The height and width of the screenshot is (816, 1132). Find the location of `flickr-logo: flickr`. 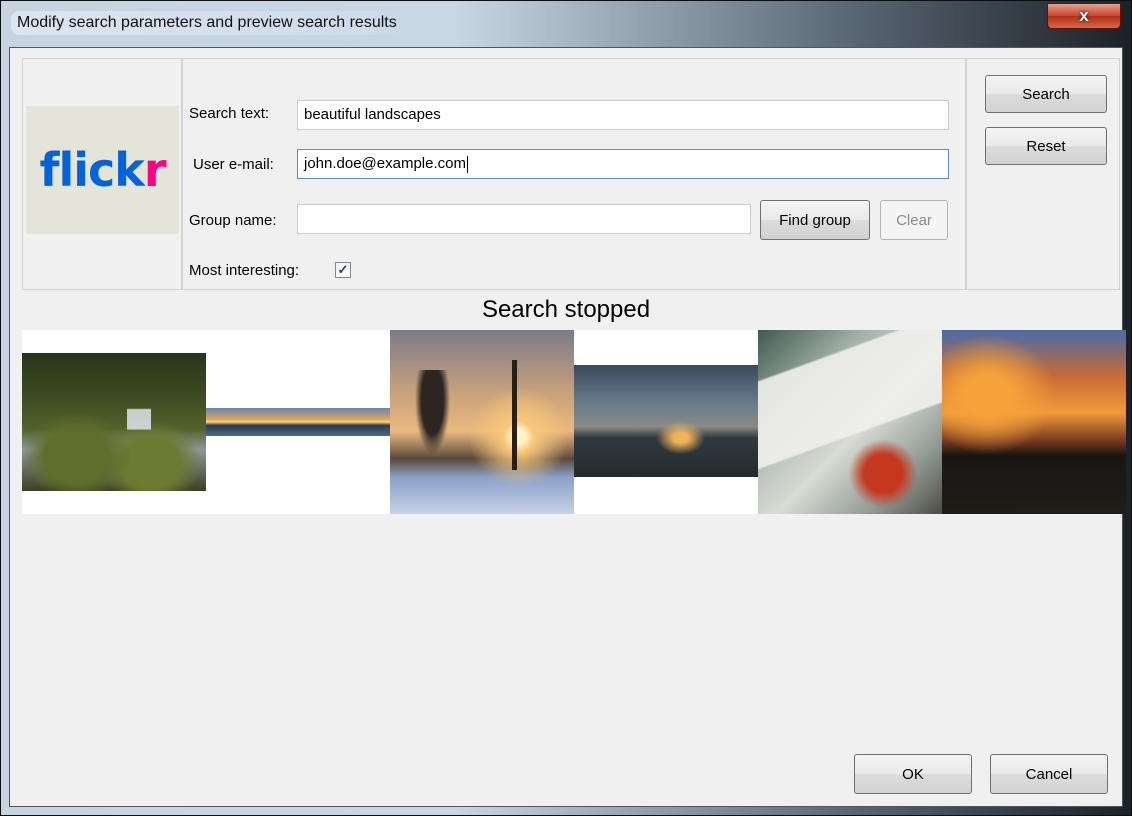

flickr-logo: flickr is located at coordinates (102, 170).